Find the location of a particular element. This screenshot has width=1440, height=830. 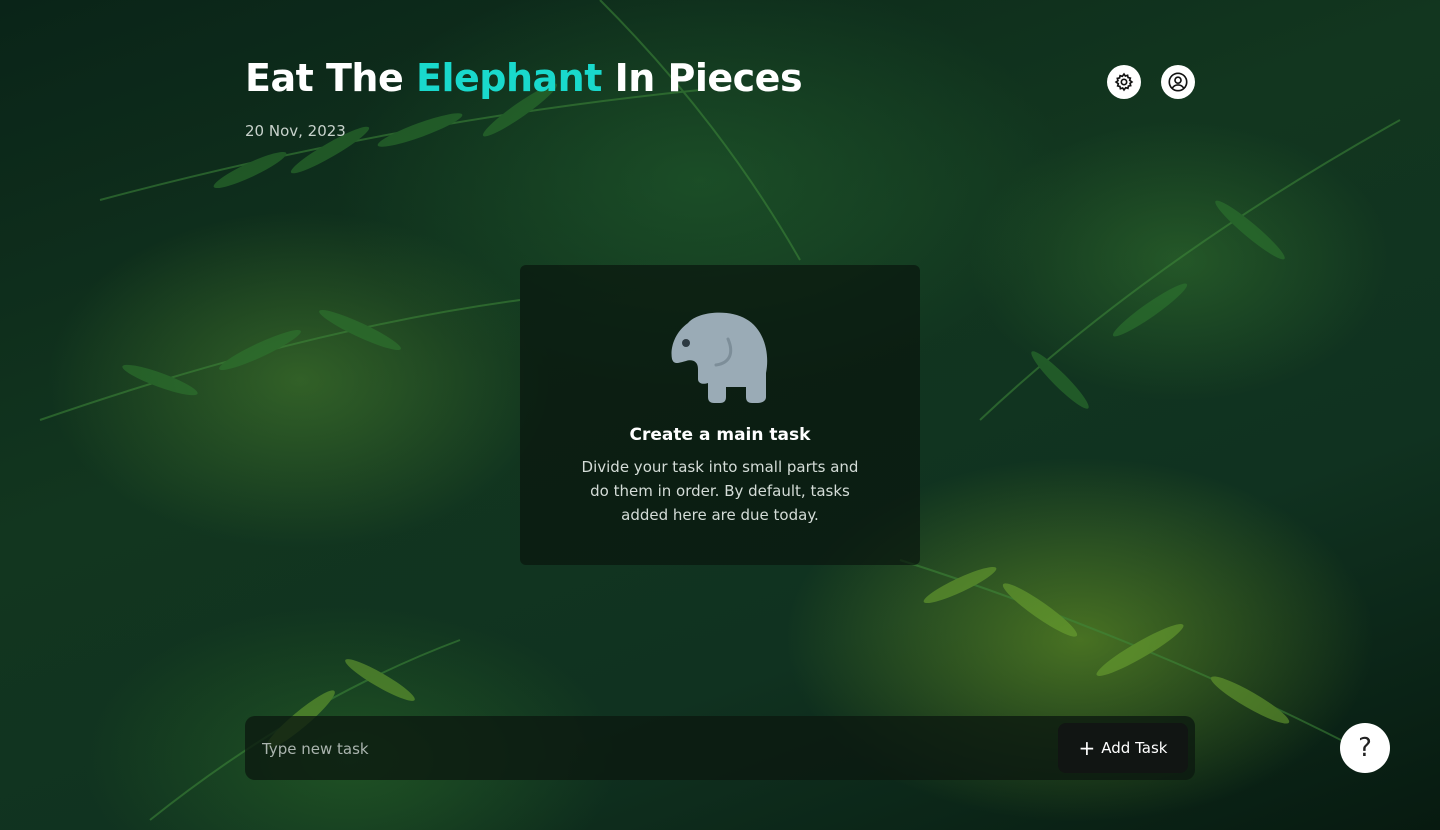

title-part-1: Eat The is located at coordinates (330, 78).